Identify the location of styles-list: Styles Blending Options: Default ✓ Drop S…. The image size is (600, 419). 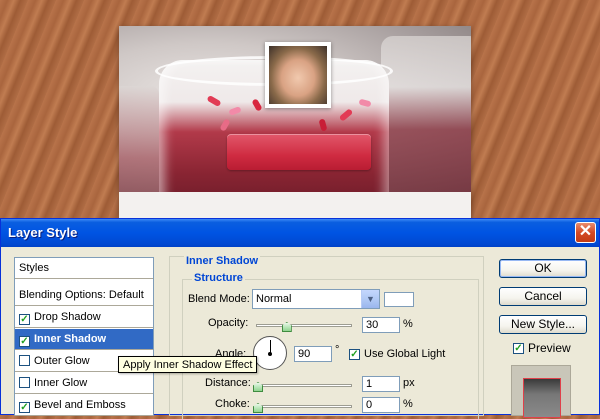
(84, 336).